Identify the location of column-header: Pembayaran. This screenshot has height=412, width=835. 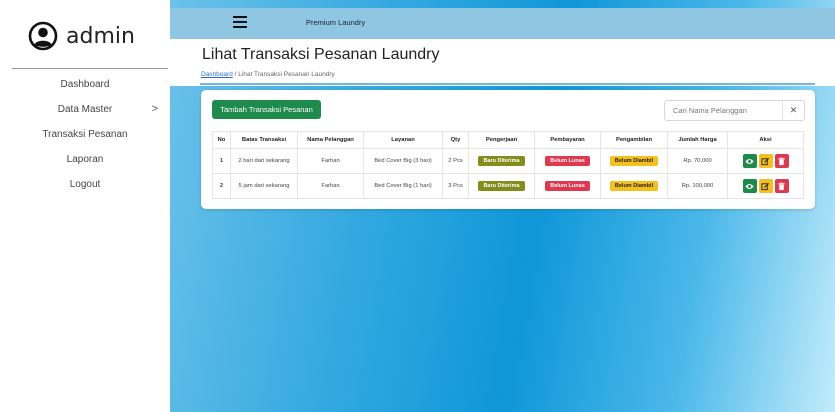
(567, 140).